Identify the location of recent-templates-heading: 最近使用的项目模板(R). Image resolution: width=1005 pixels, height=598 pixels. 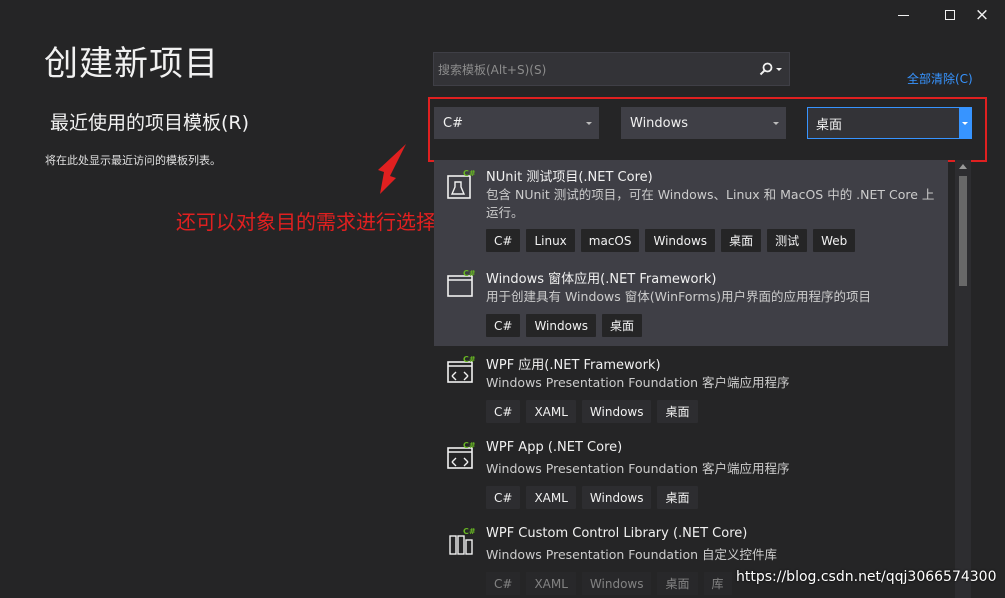
(150, 123).